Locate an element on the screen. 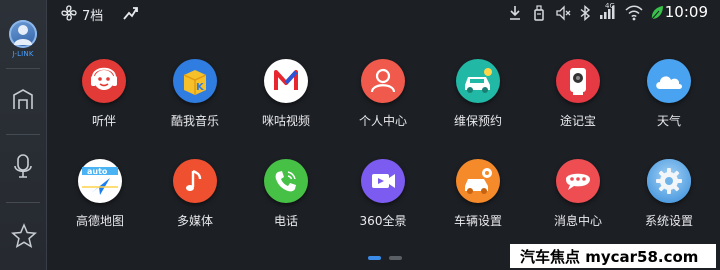 Image resolution: width=720 pixels, height=270 pixels. mute-icon is located at coordinates (563, 13).